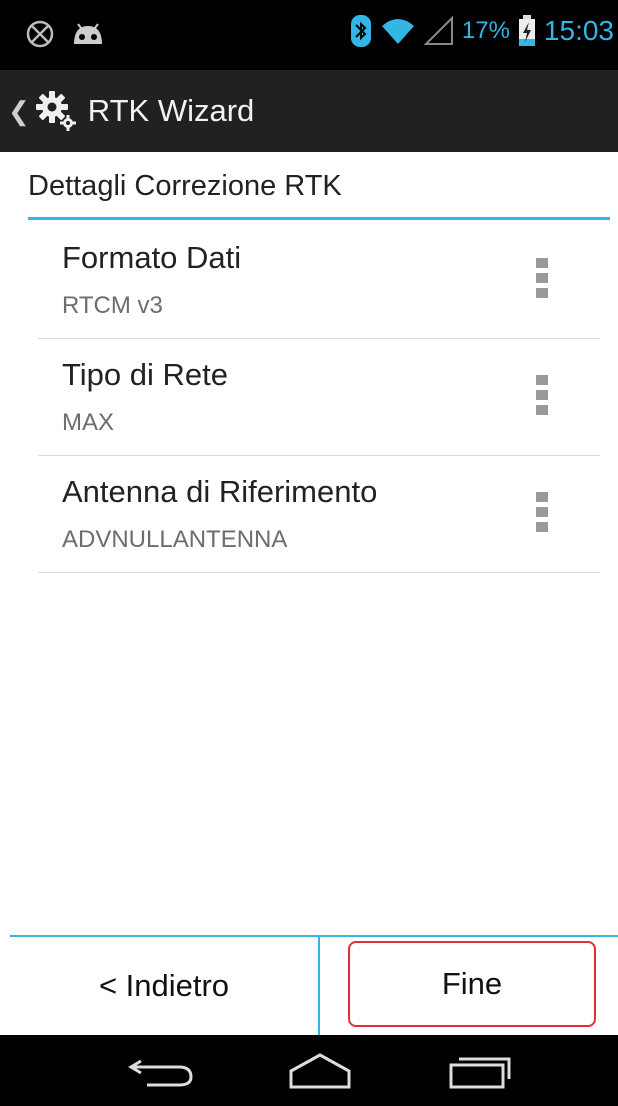 The height and width of the screenshot is (1106, 618). What do you see at coordinates (319, 514) in the screenshot?
I see `pref-antenna-di-riferimento: Antenna di Riferimento ADVNULLANTENNA` at bounding box center [319, 514].